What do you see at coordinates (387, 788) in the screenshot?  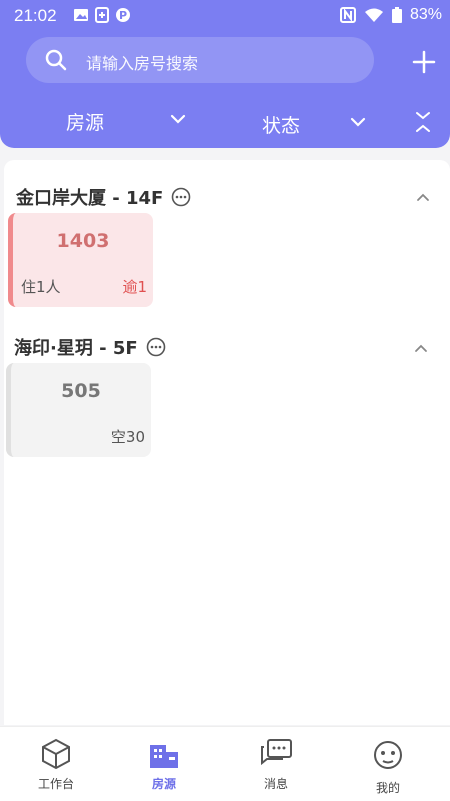 I see `nav-label: 我的` at bounding box center [387, 788].